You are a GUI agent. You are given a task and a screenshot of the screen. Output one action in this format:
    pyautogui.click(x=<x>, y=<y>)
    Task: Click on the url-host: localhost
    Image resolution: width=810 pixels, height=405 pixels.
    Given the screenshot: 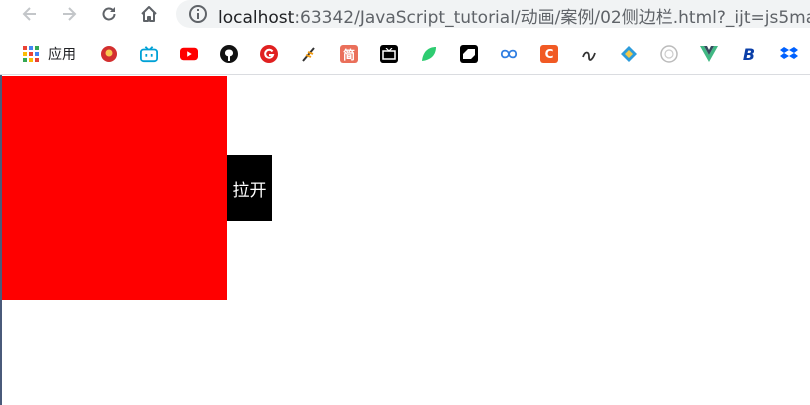 What is the action you would take?
    pyautogui.click(x=256, y=18)
    